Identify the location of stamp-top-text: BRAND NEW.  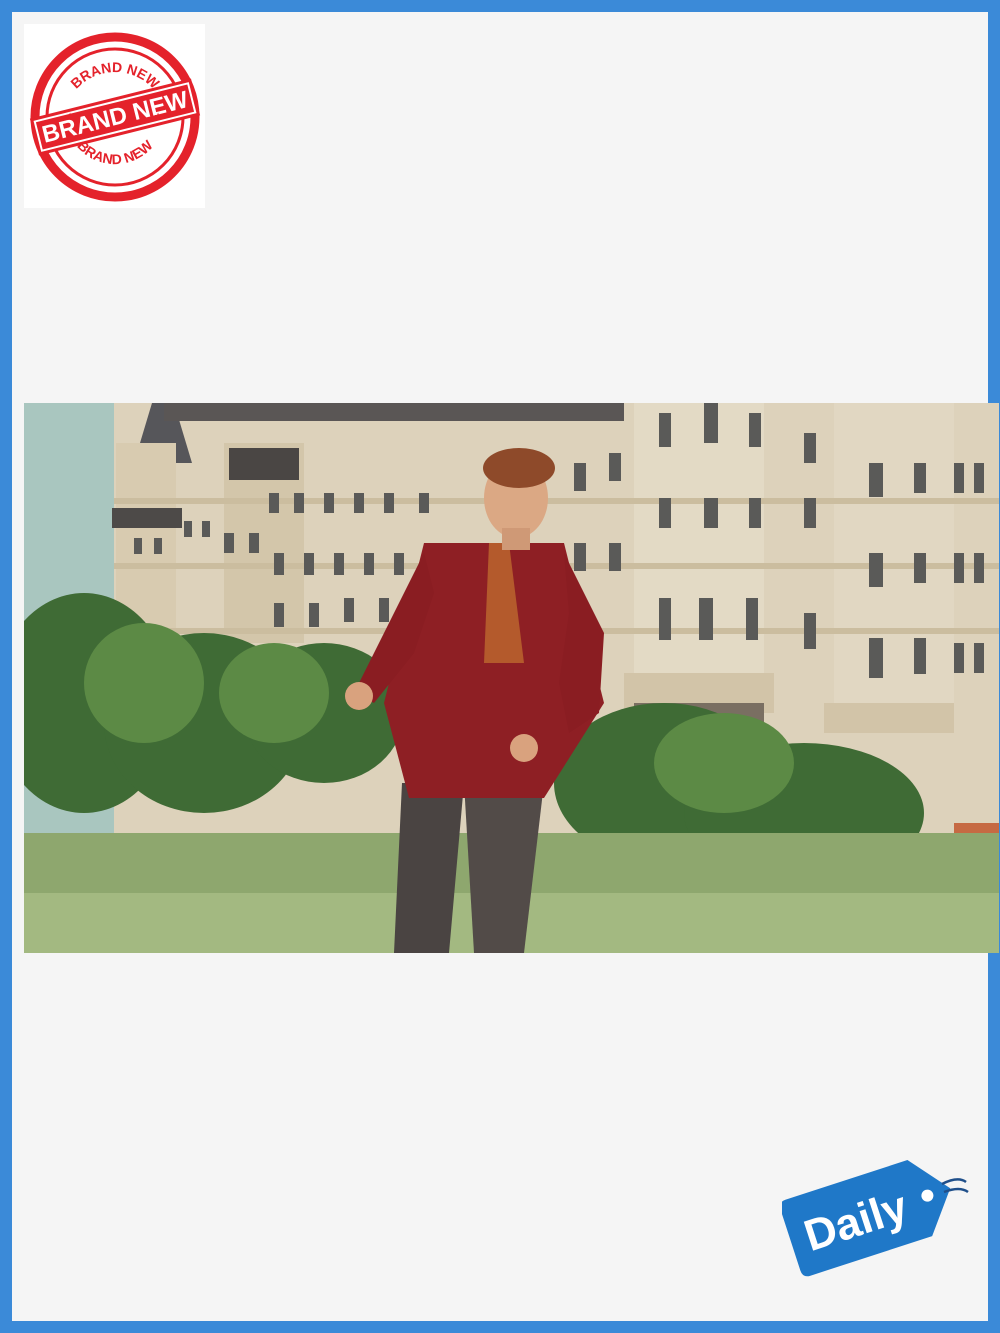
(115, 75).